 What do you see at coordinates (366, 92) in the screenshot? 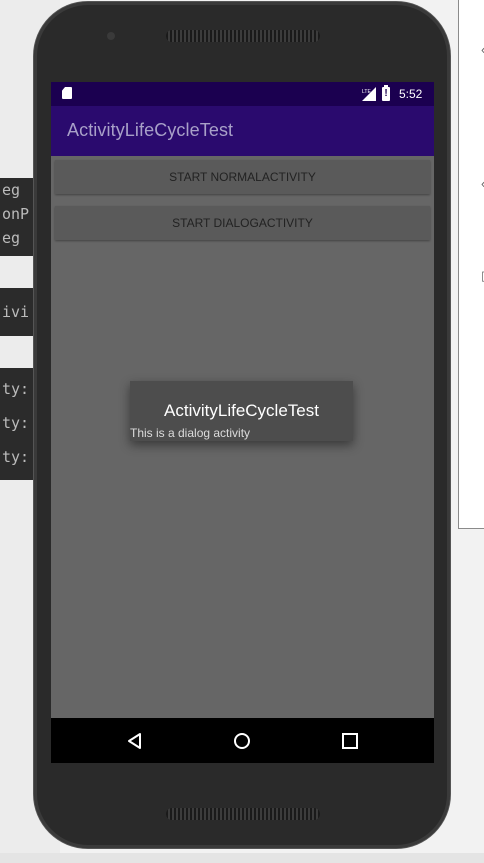
I see `svg-text: LTE` at bounding box center [366, 92].